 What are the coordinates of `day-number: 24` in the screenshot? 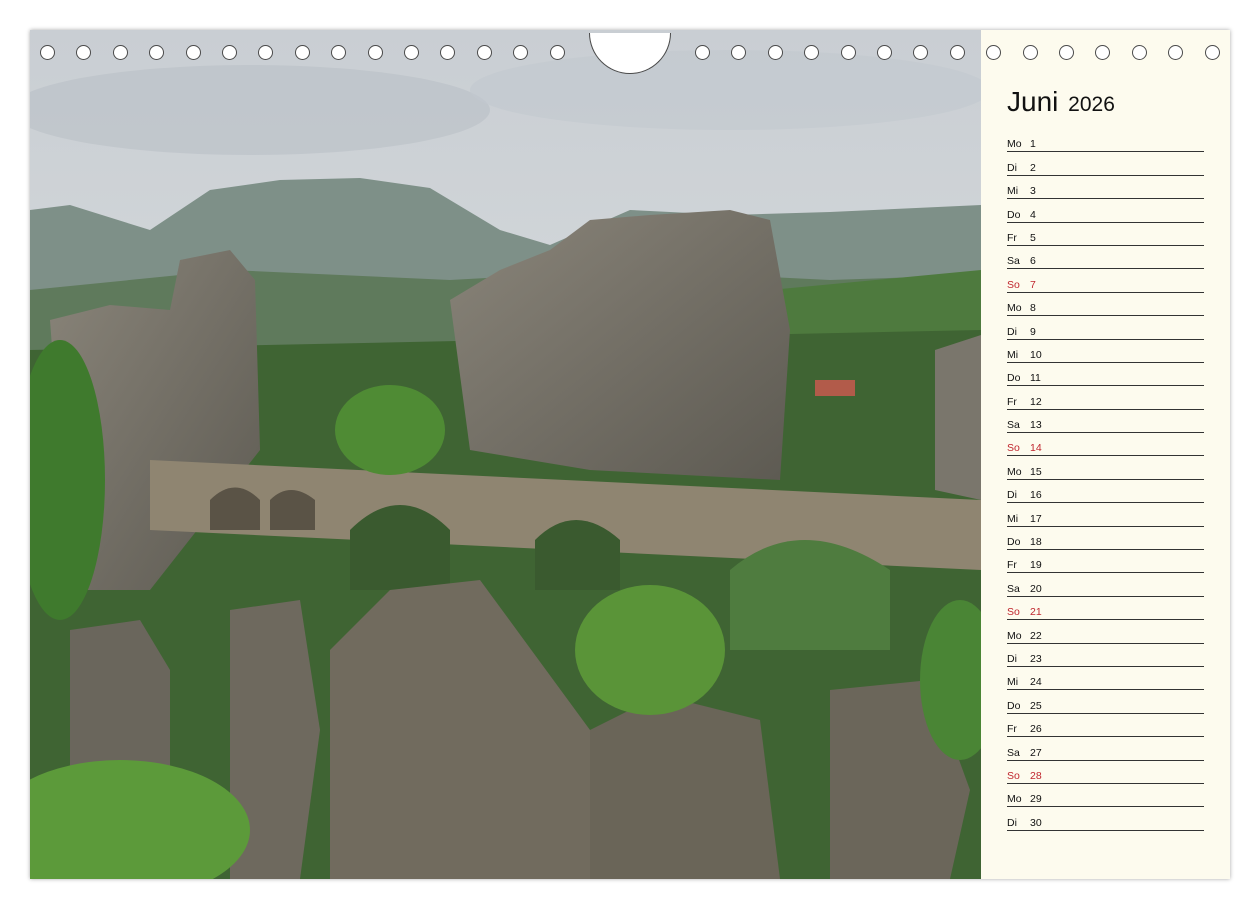 It's located at (1036, 682).